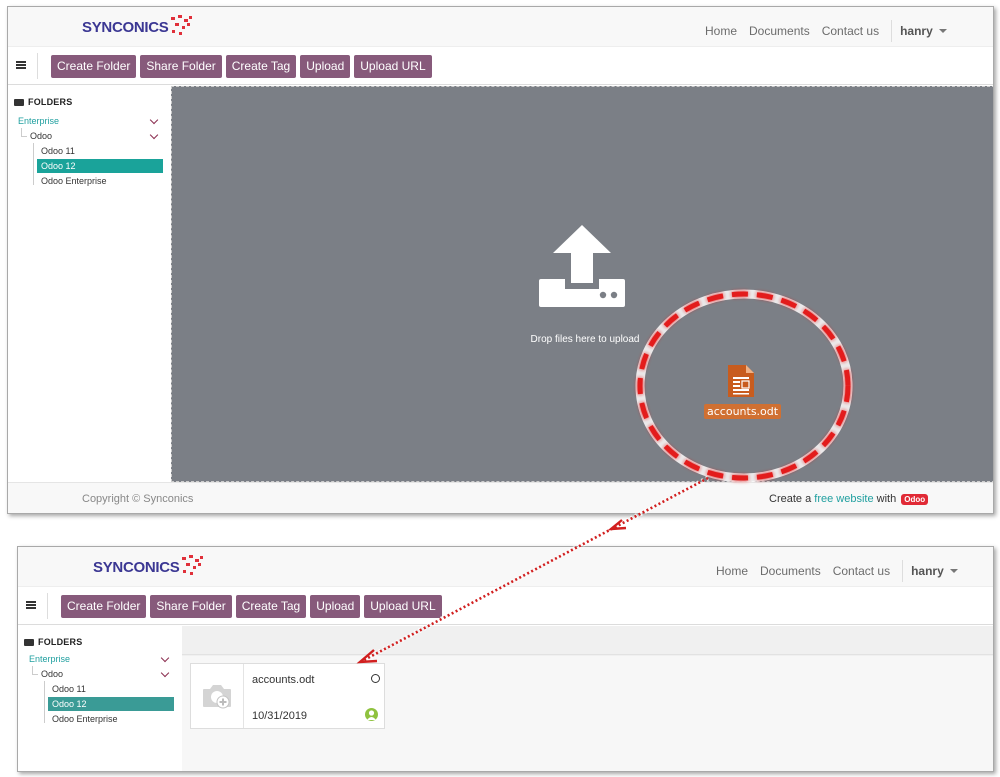 The image size is (1000, 777). Describe the element at coordinates (741, 381) in the screenshot. I see `odt-file-icon` at that location.